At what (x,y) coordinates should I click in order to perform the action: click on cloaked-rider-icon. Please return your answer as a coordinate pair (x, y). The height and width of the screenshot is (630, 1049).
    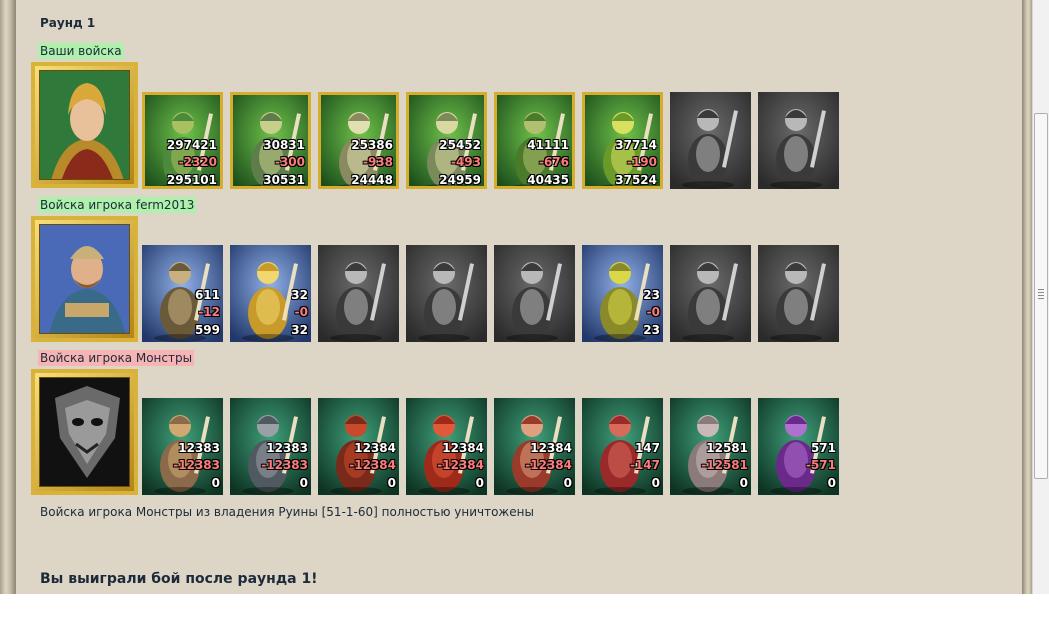
    Looking at the image, I should click on (798, 293).